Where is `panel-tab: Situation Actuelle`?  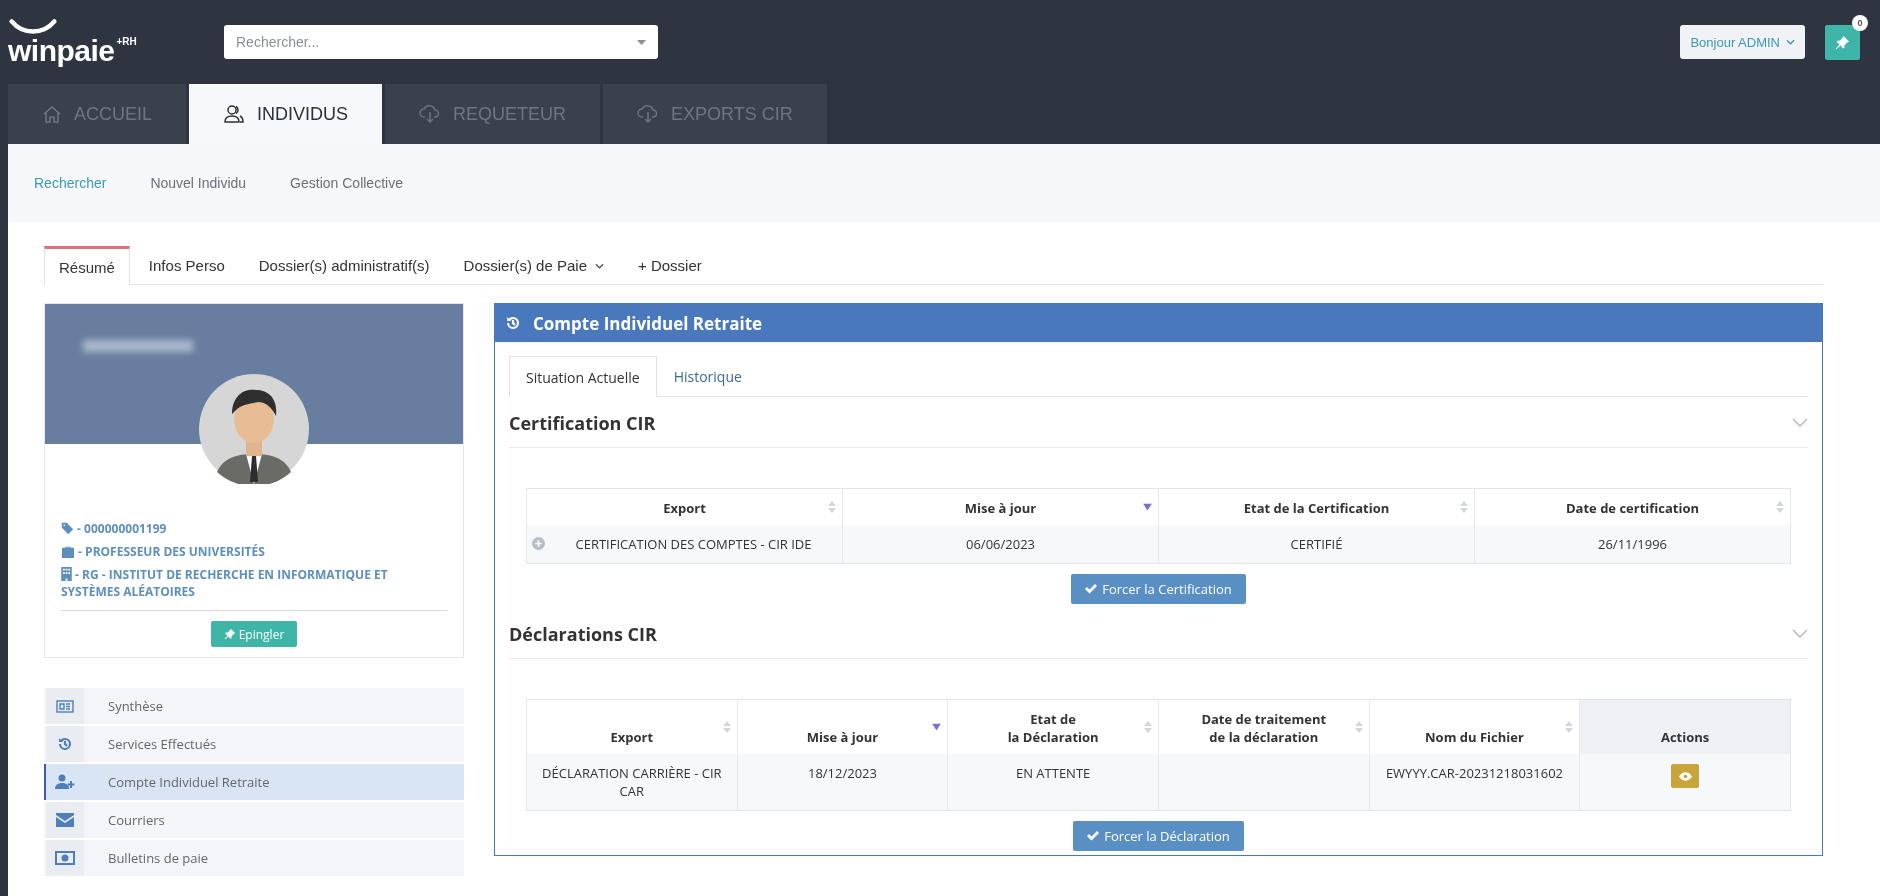
panel-tab: Situation Actuelle is located at coordinates (583, 376).